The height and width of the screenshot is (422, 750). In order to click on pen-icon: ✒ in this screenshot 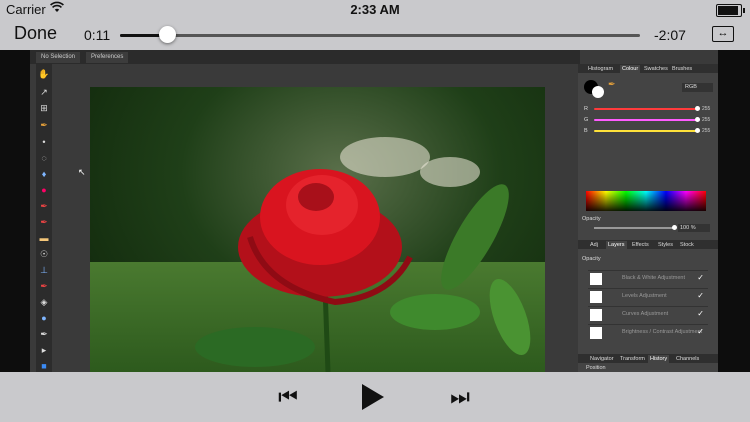, I will do `click(44, 334)`.